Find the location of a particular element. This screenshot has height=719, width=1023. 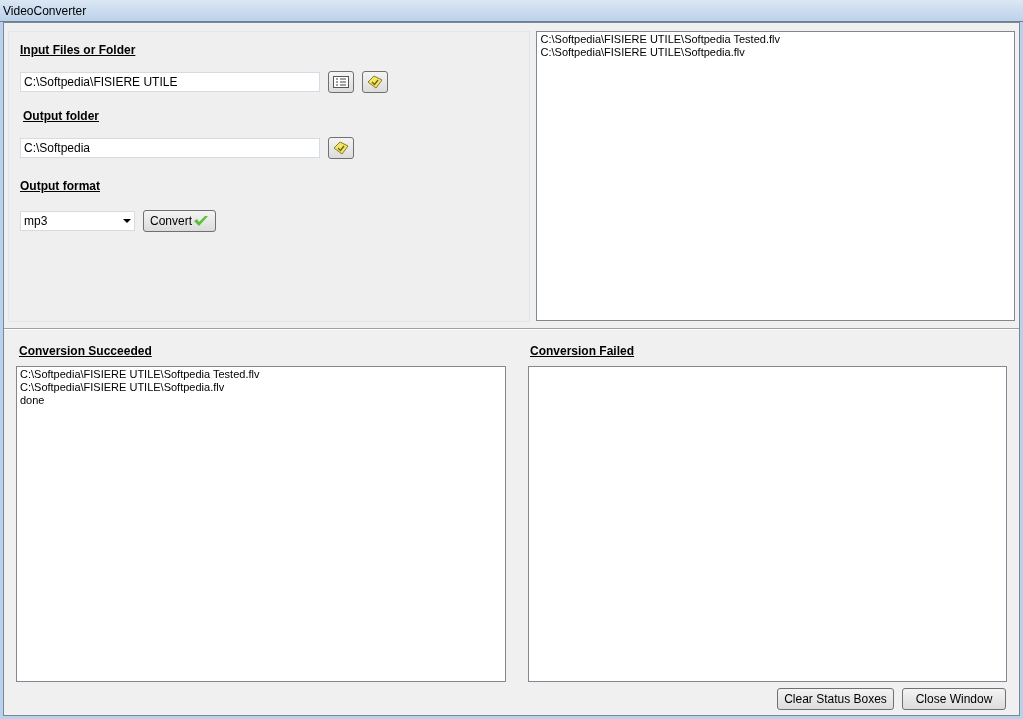

window-title: VideoConverter is located at coordinates (45, 11).